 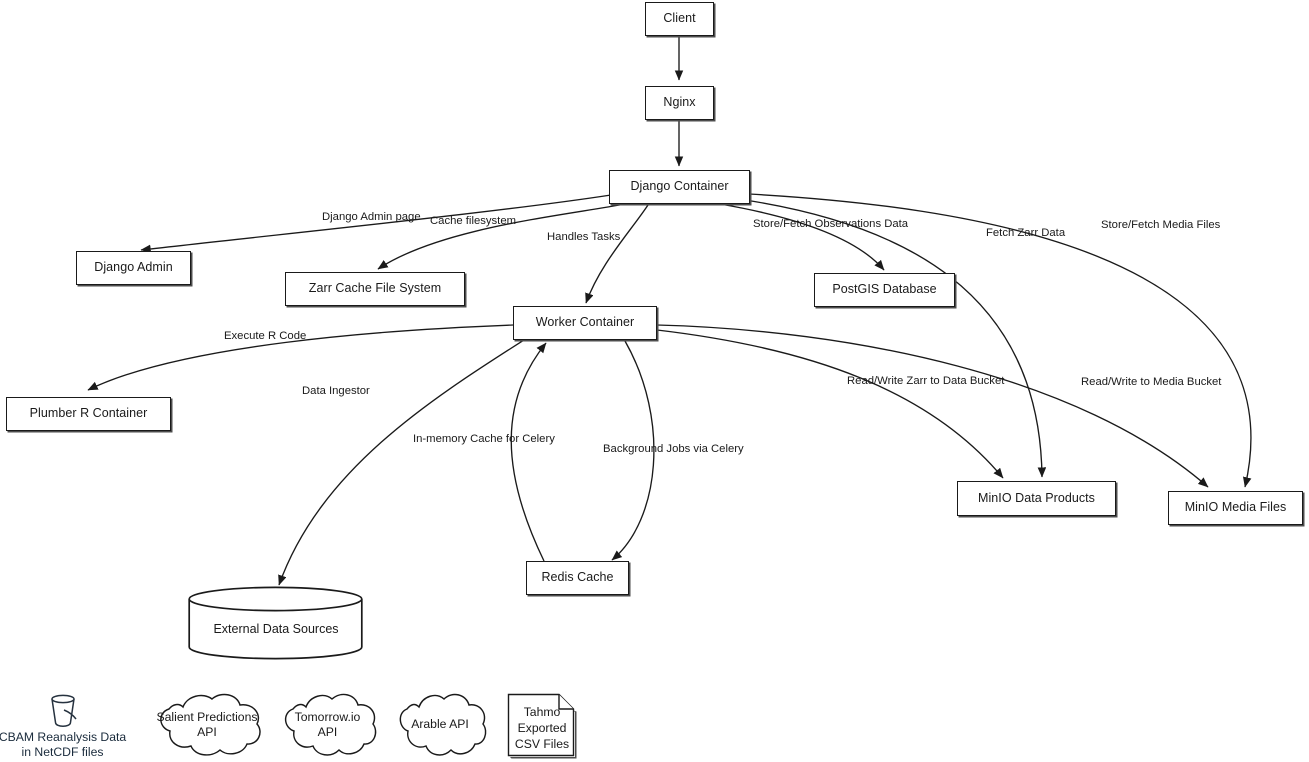 I want to click on node-postgis-database: PostGIS Database, so click(x=884, y=290).